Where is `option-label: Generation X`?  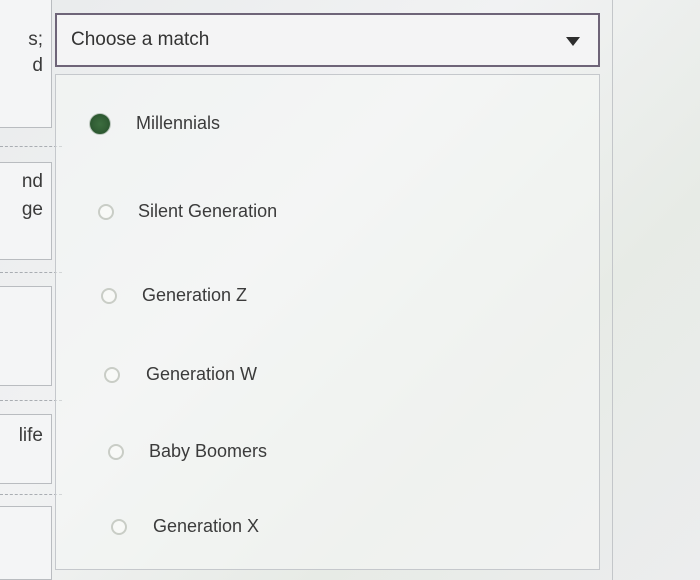 option-label: Generation X is located at coordinates (206, 526).